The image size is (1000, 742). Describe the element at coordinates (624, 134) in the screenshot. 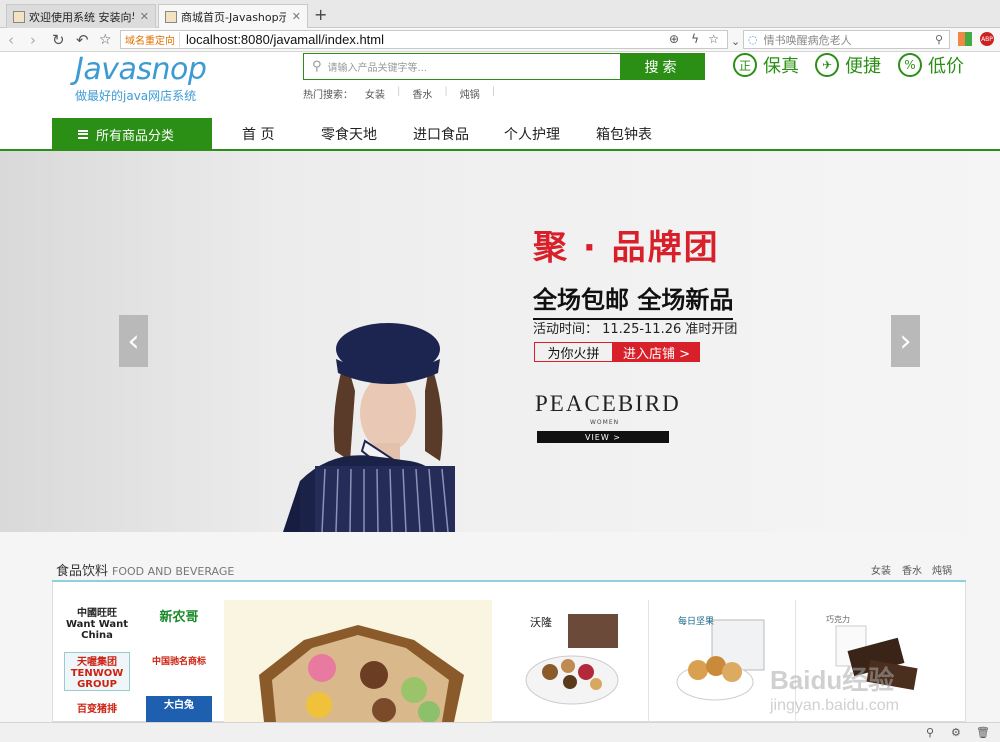

I see `nav-item-bags-watches: 箱包钟表` at that location.